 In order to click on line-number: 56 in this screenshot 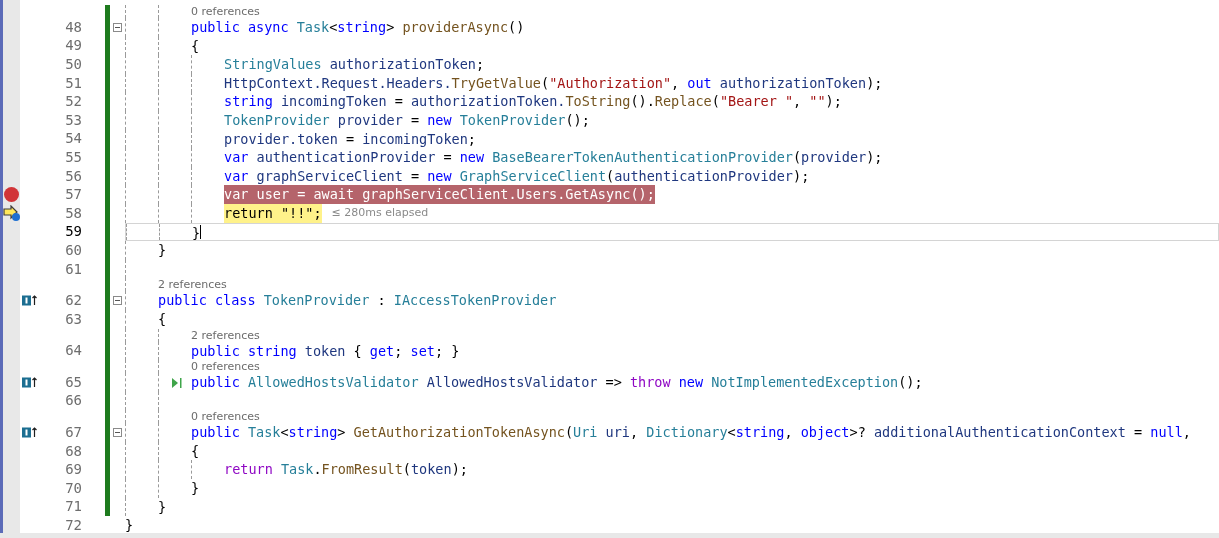, I will do `click(73, 176)`.